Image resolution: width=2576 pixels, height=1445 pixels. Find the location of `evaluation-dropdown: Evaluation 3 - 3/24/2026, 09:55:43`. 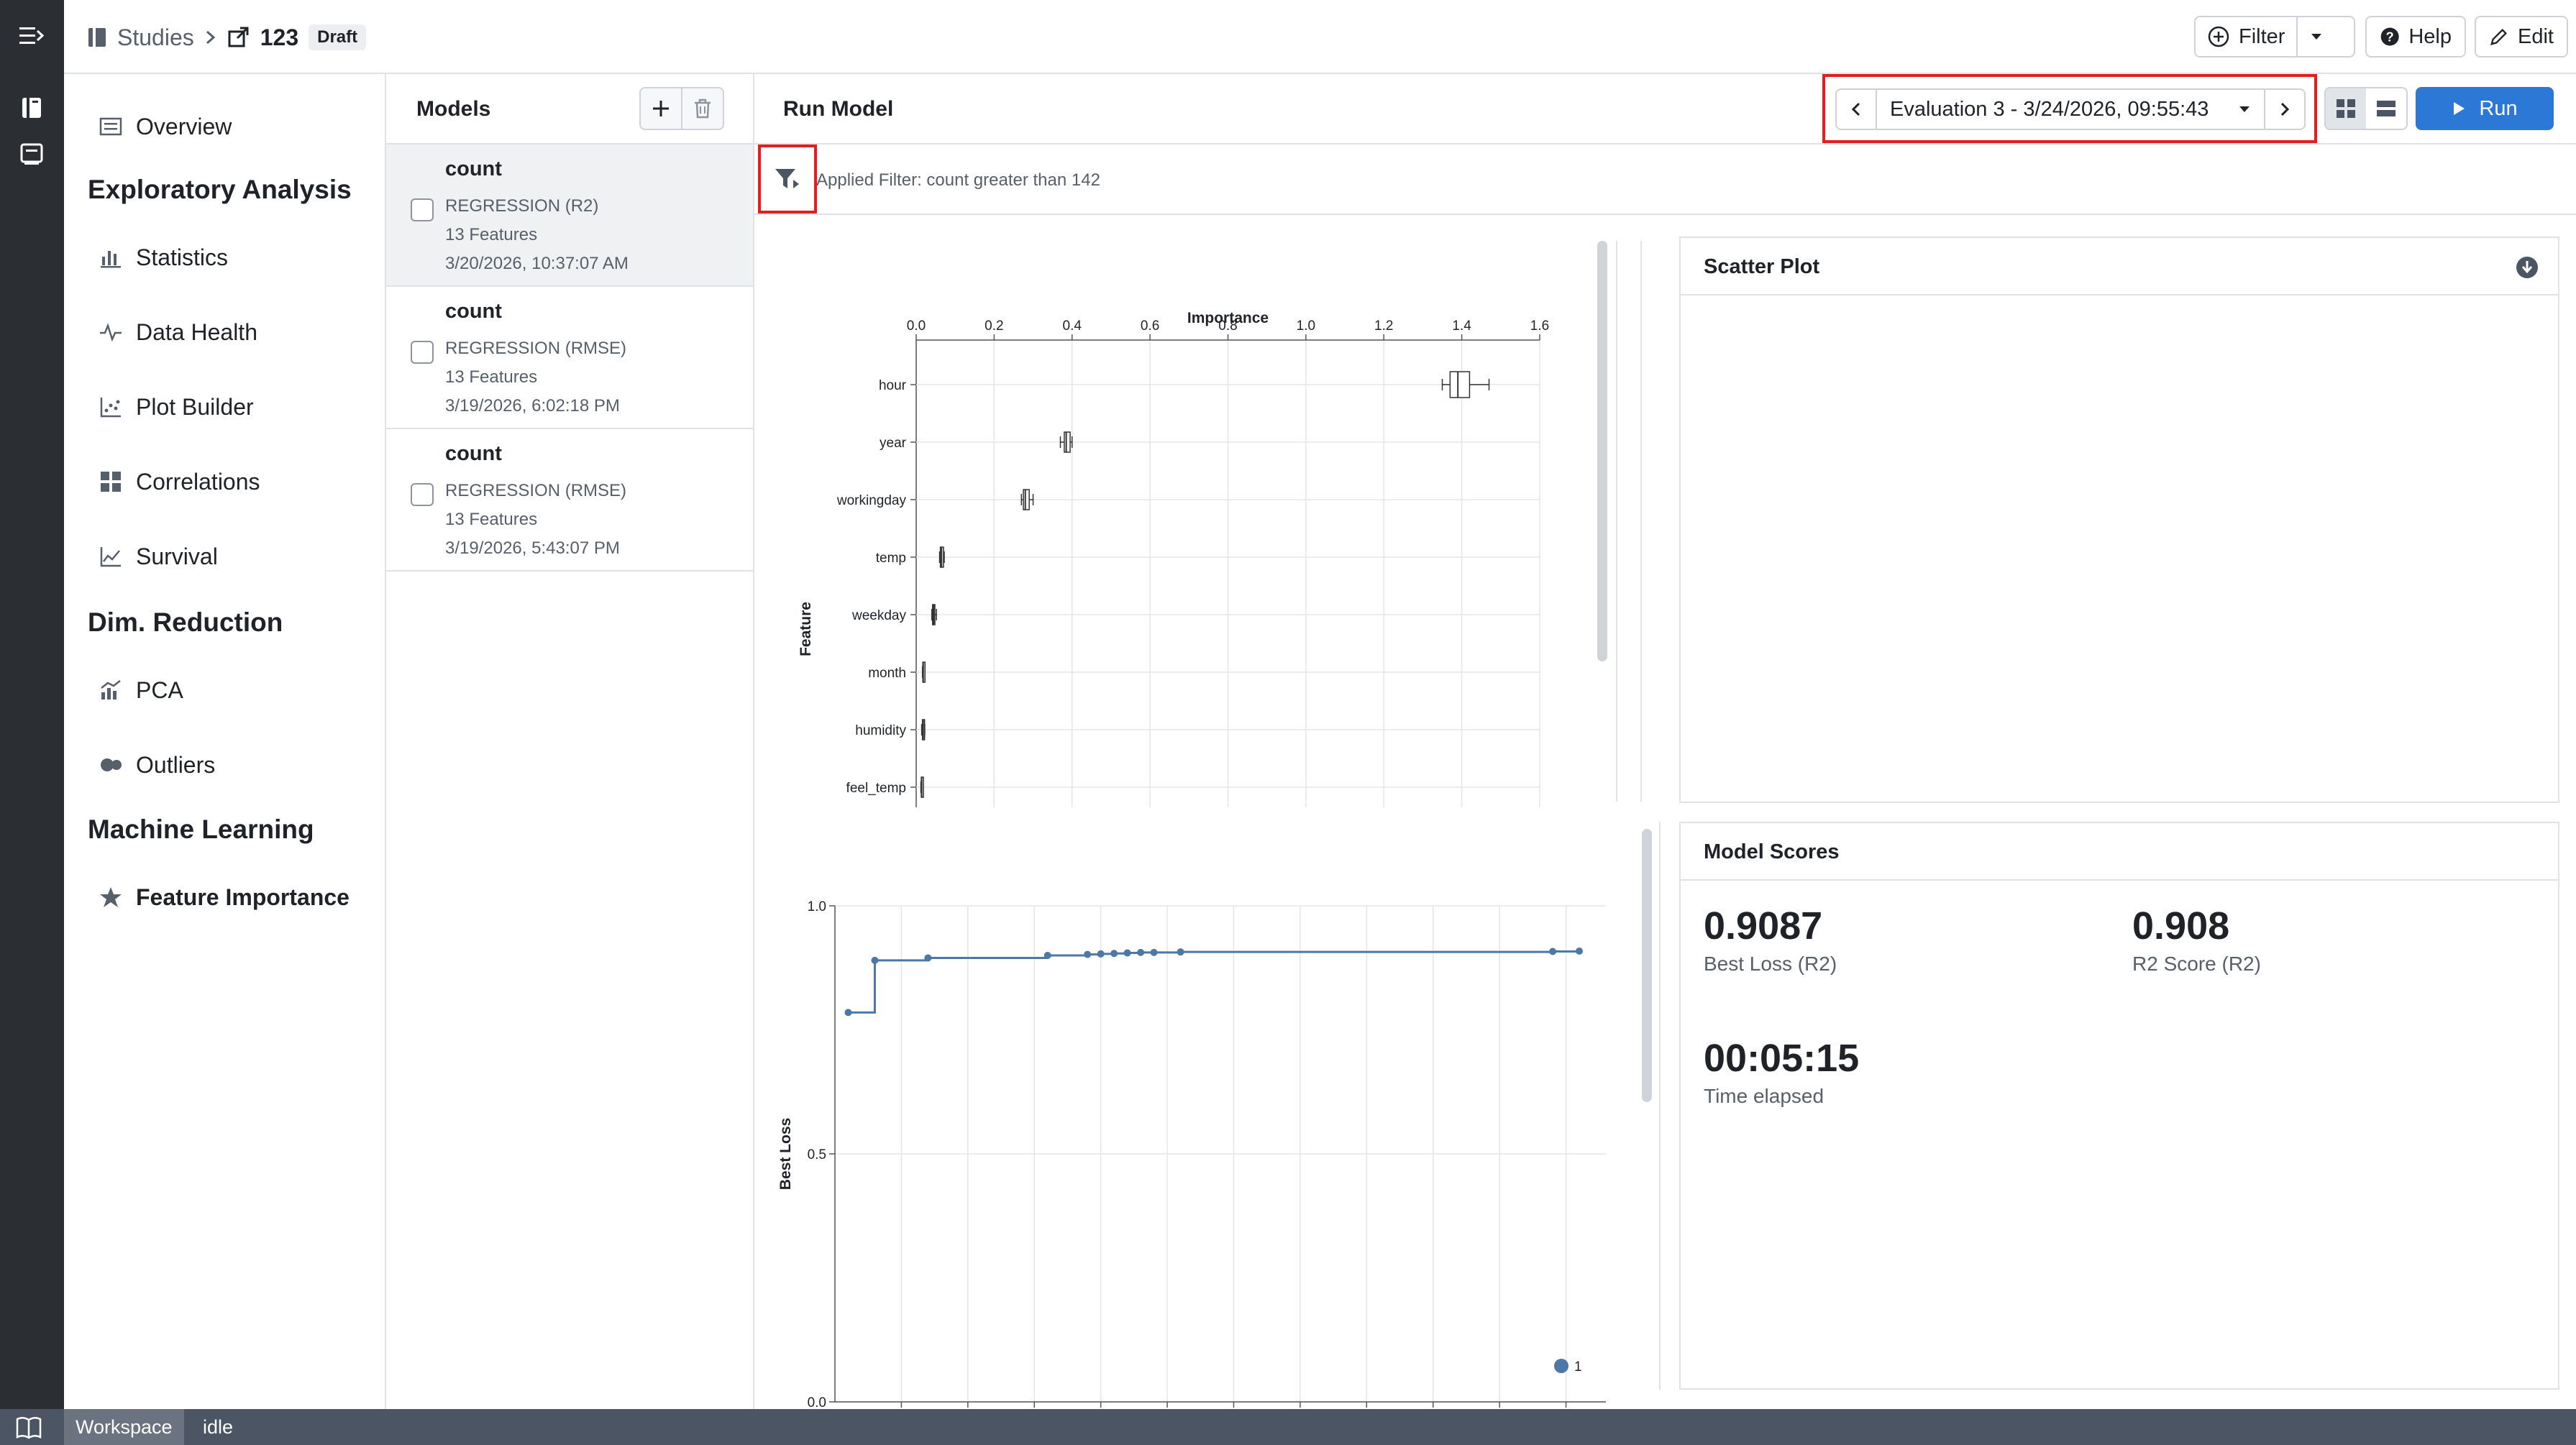

evaluation-dropdown: Evaluation 3 - 3/24/2026, 09:55:43 is located at coordinates (2070, 109).